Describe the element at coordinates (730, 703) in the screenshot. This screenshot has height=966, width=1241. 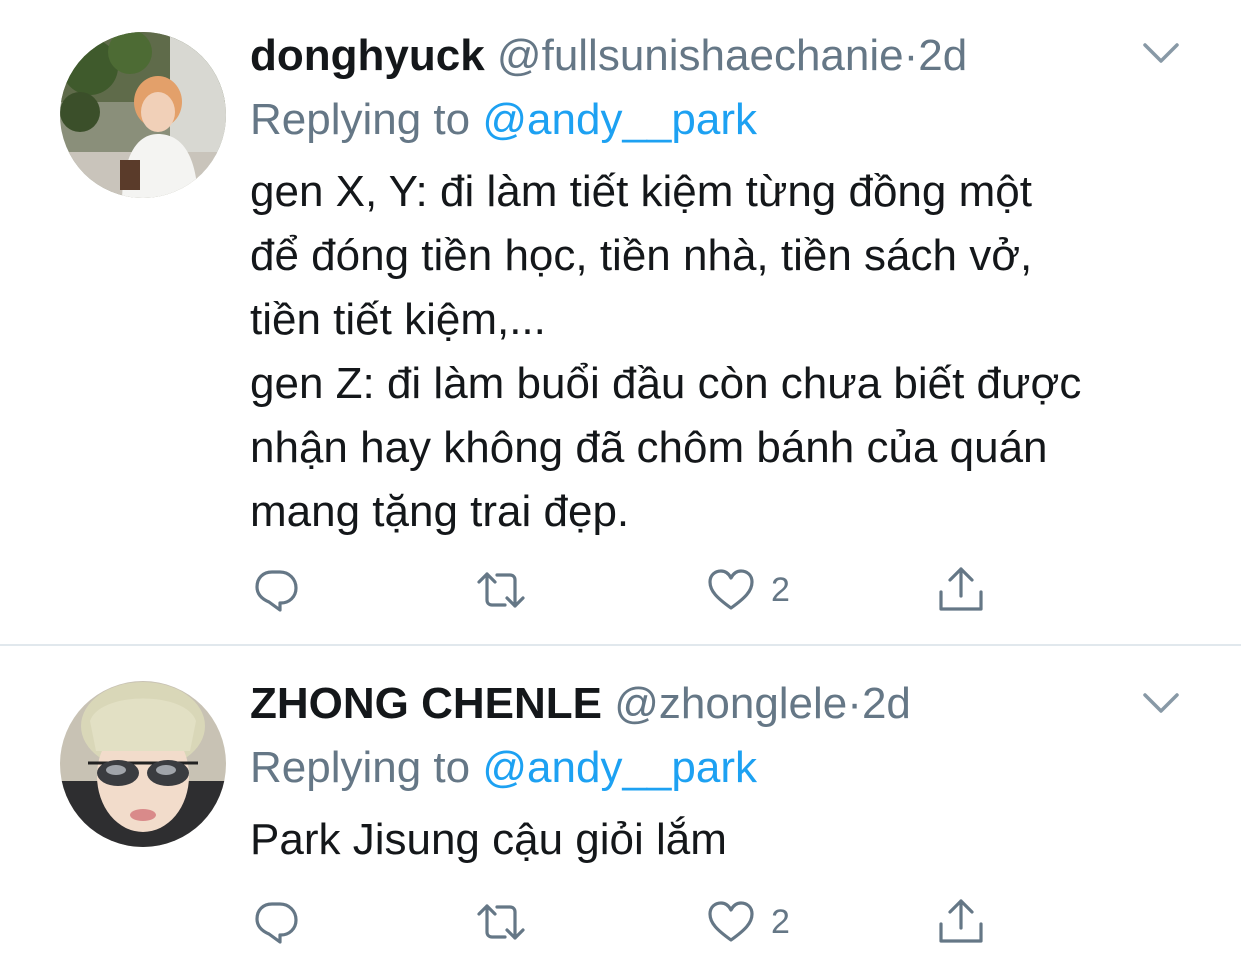
I see `user-handle: @zhonglele` at that location.